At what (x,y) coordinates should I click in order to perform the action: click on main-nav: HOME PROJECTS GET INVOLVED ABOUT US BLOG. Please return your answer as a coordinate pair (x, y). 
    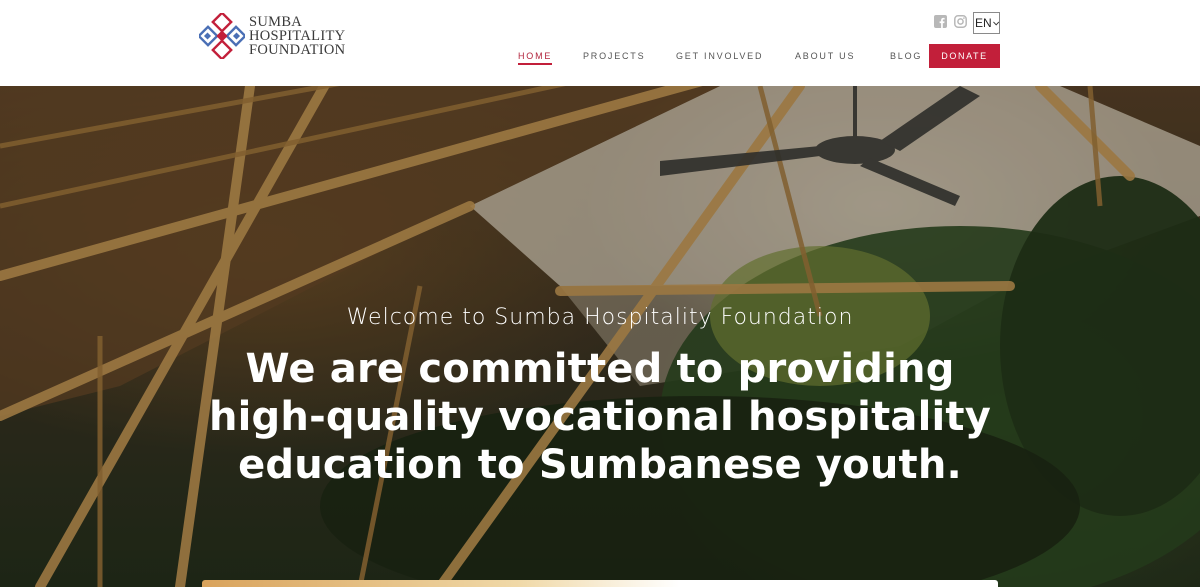
    Looking at the image, I should click on (600, 56).